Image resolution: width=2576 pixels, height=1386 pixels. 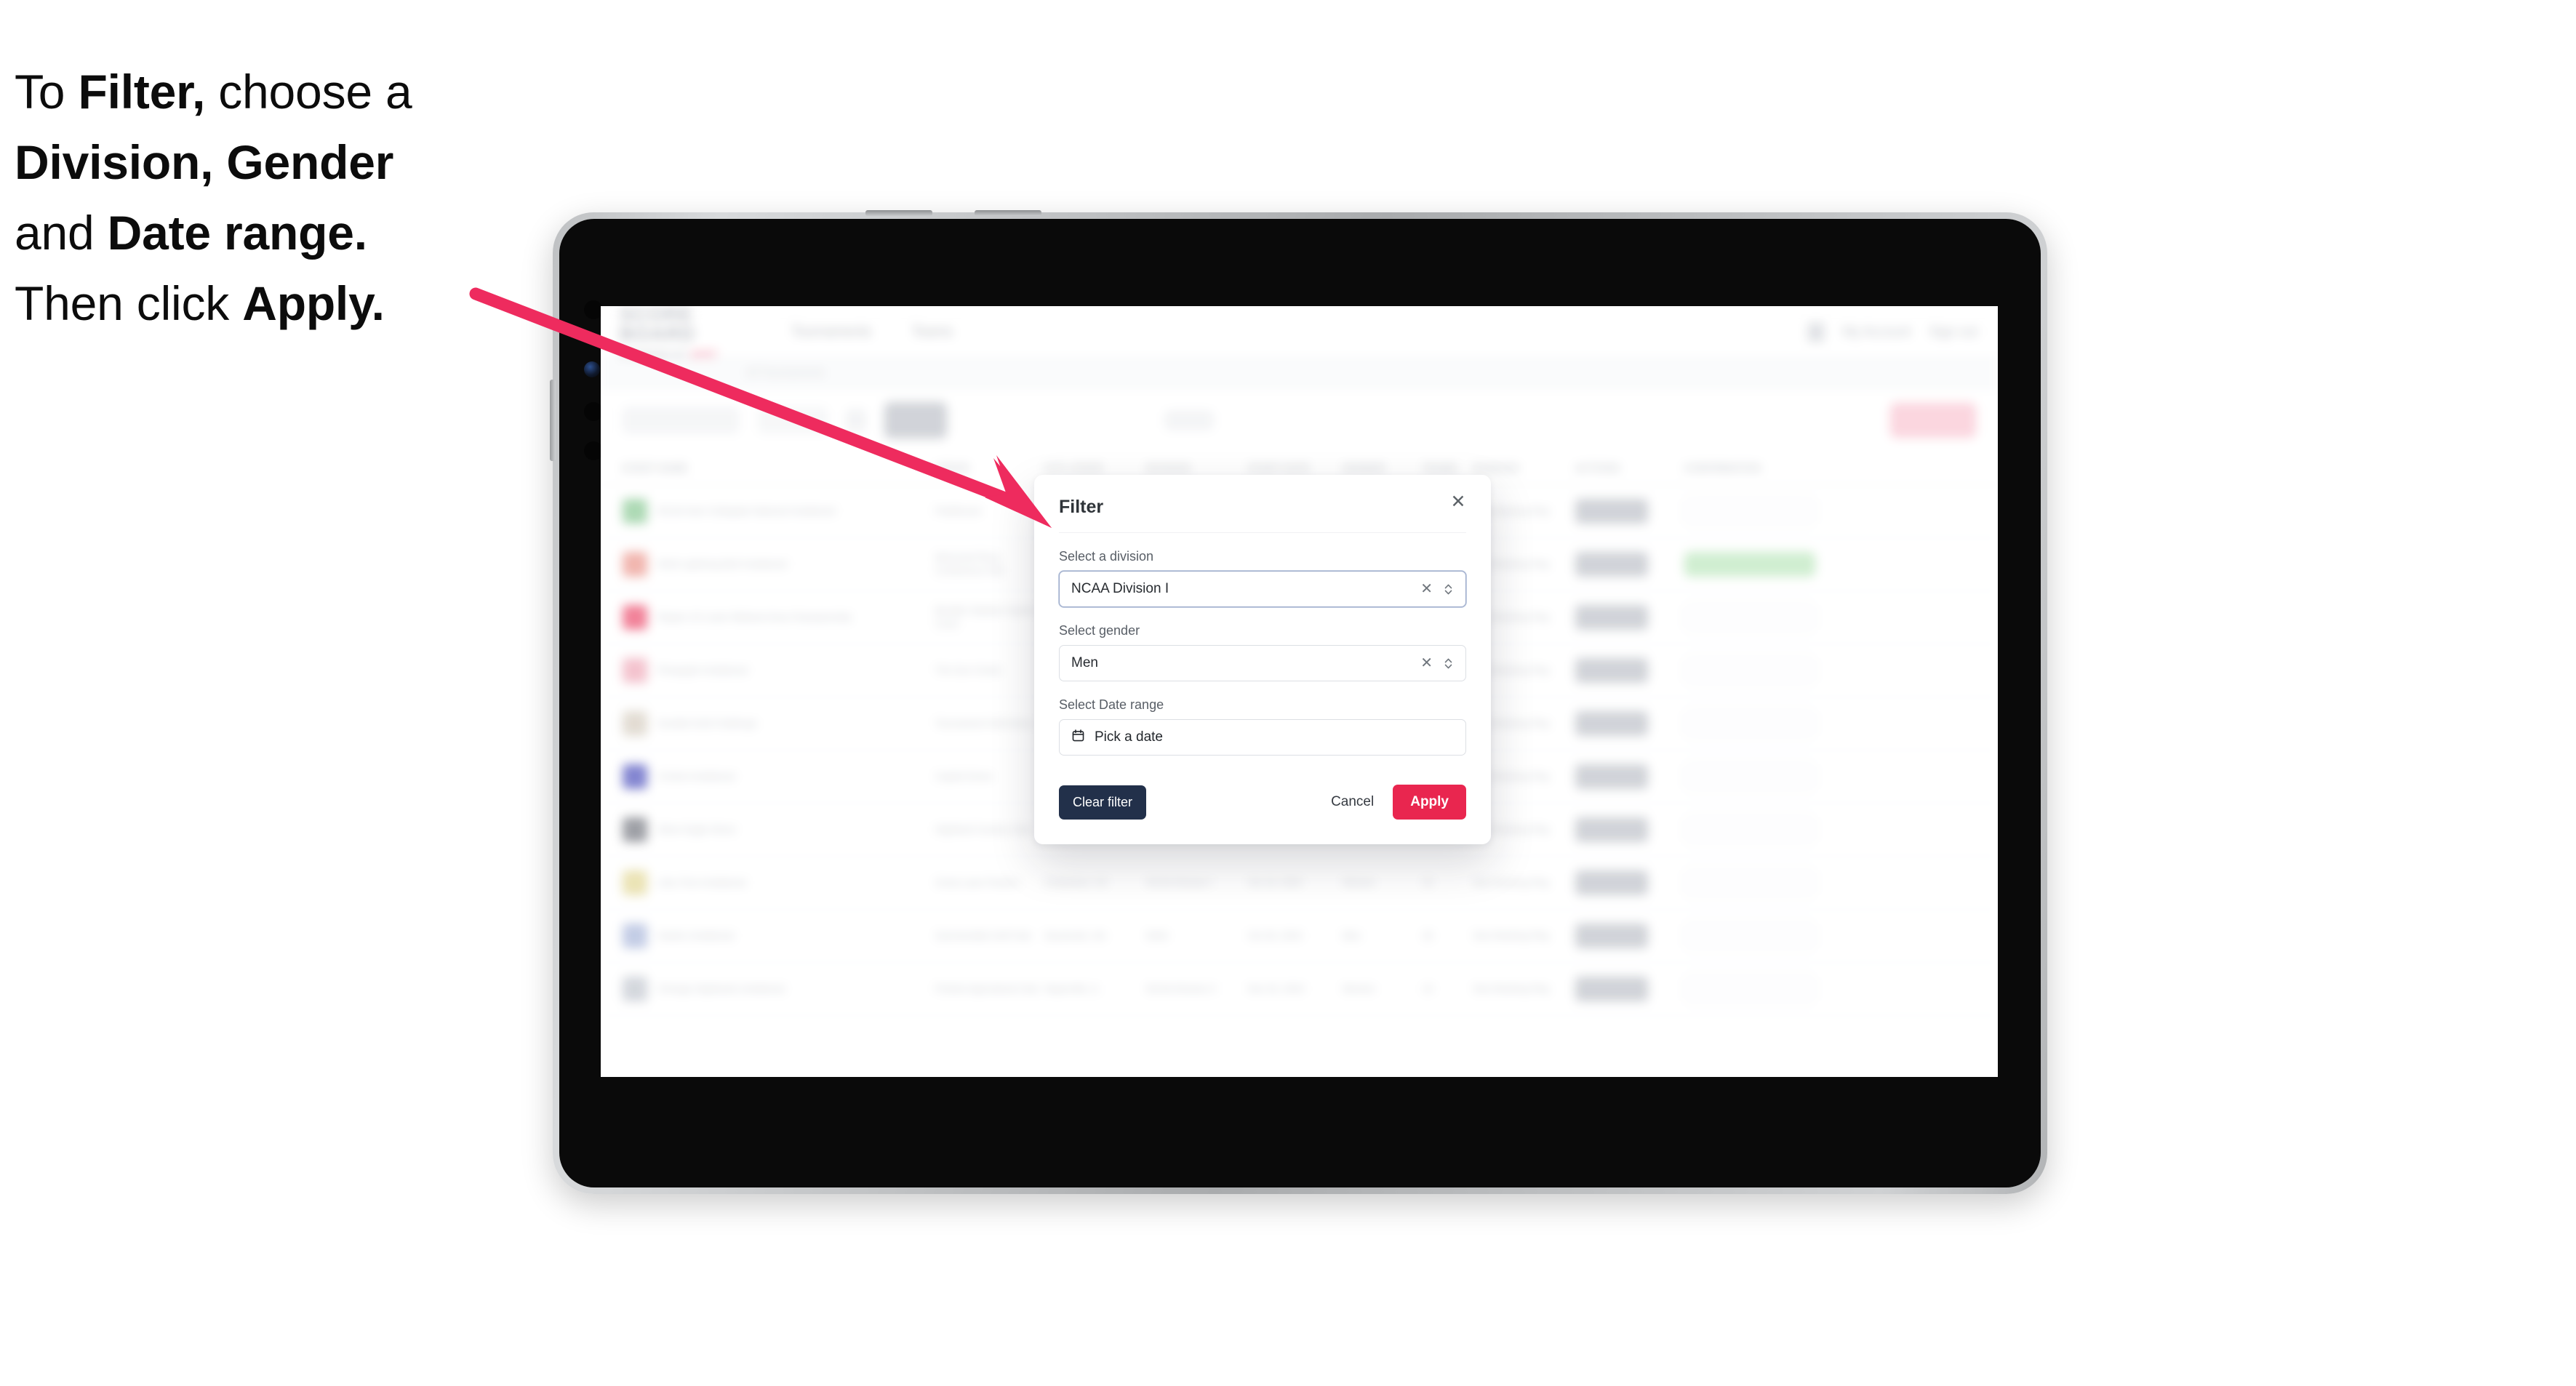 What do you see at coordinates (1106, 557) in the screenshot?
I see `division-label: Select a division` at bounding box center [1106, 557].